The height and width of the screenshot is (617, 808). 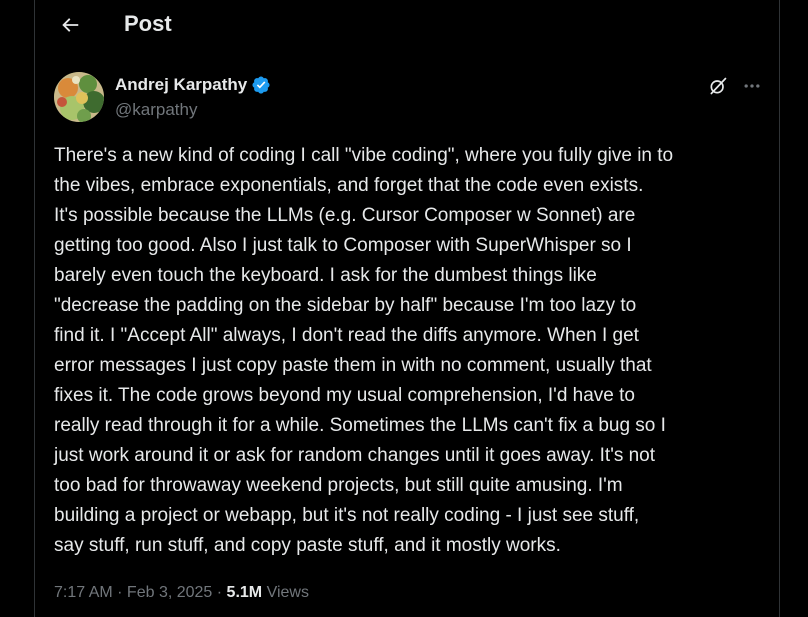 What do you see at coordinates (83, 592) in the screenshot?
I see `tweet-time: 7:17 AM` at bounding box center [83, 592].